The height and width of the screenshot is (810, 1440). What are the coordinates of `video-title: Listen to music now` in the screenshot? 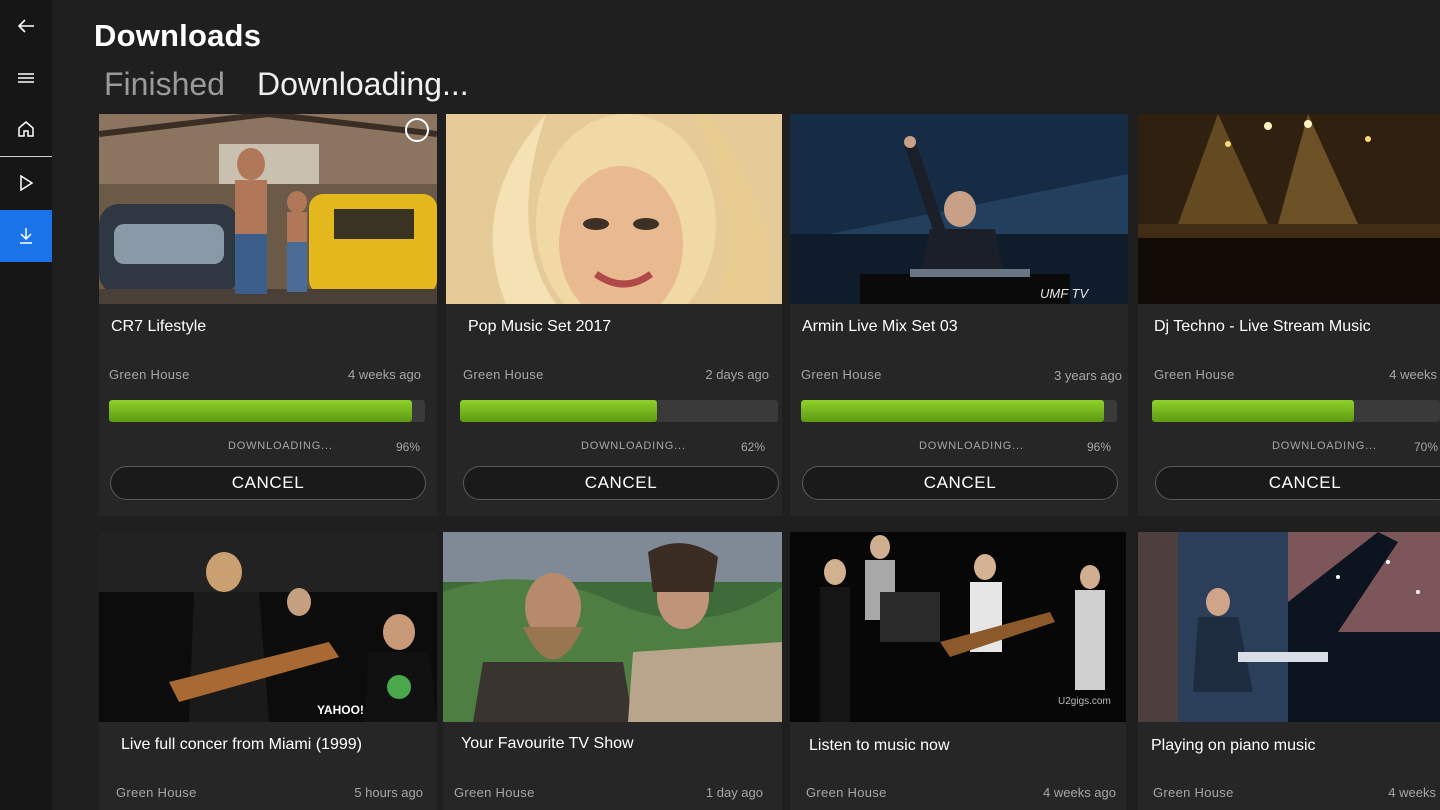 It's located at (879, 745).